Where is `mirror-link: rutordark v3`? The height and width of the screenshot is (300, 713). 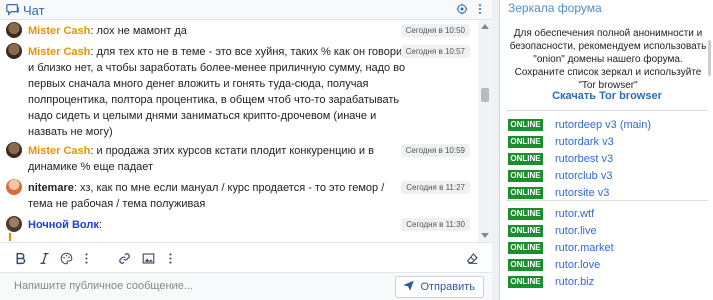
mirror-link: rutordark v3 is located at coordinates (584, 142).